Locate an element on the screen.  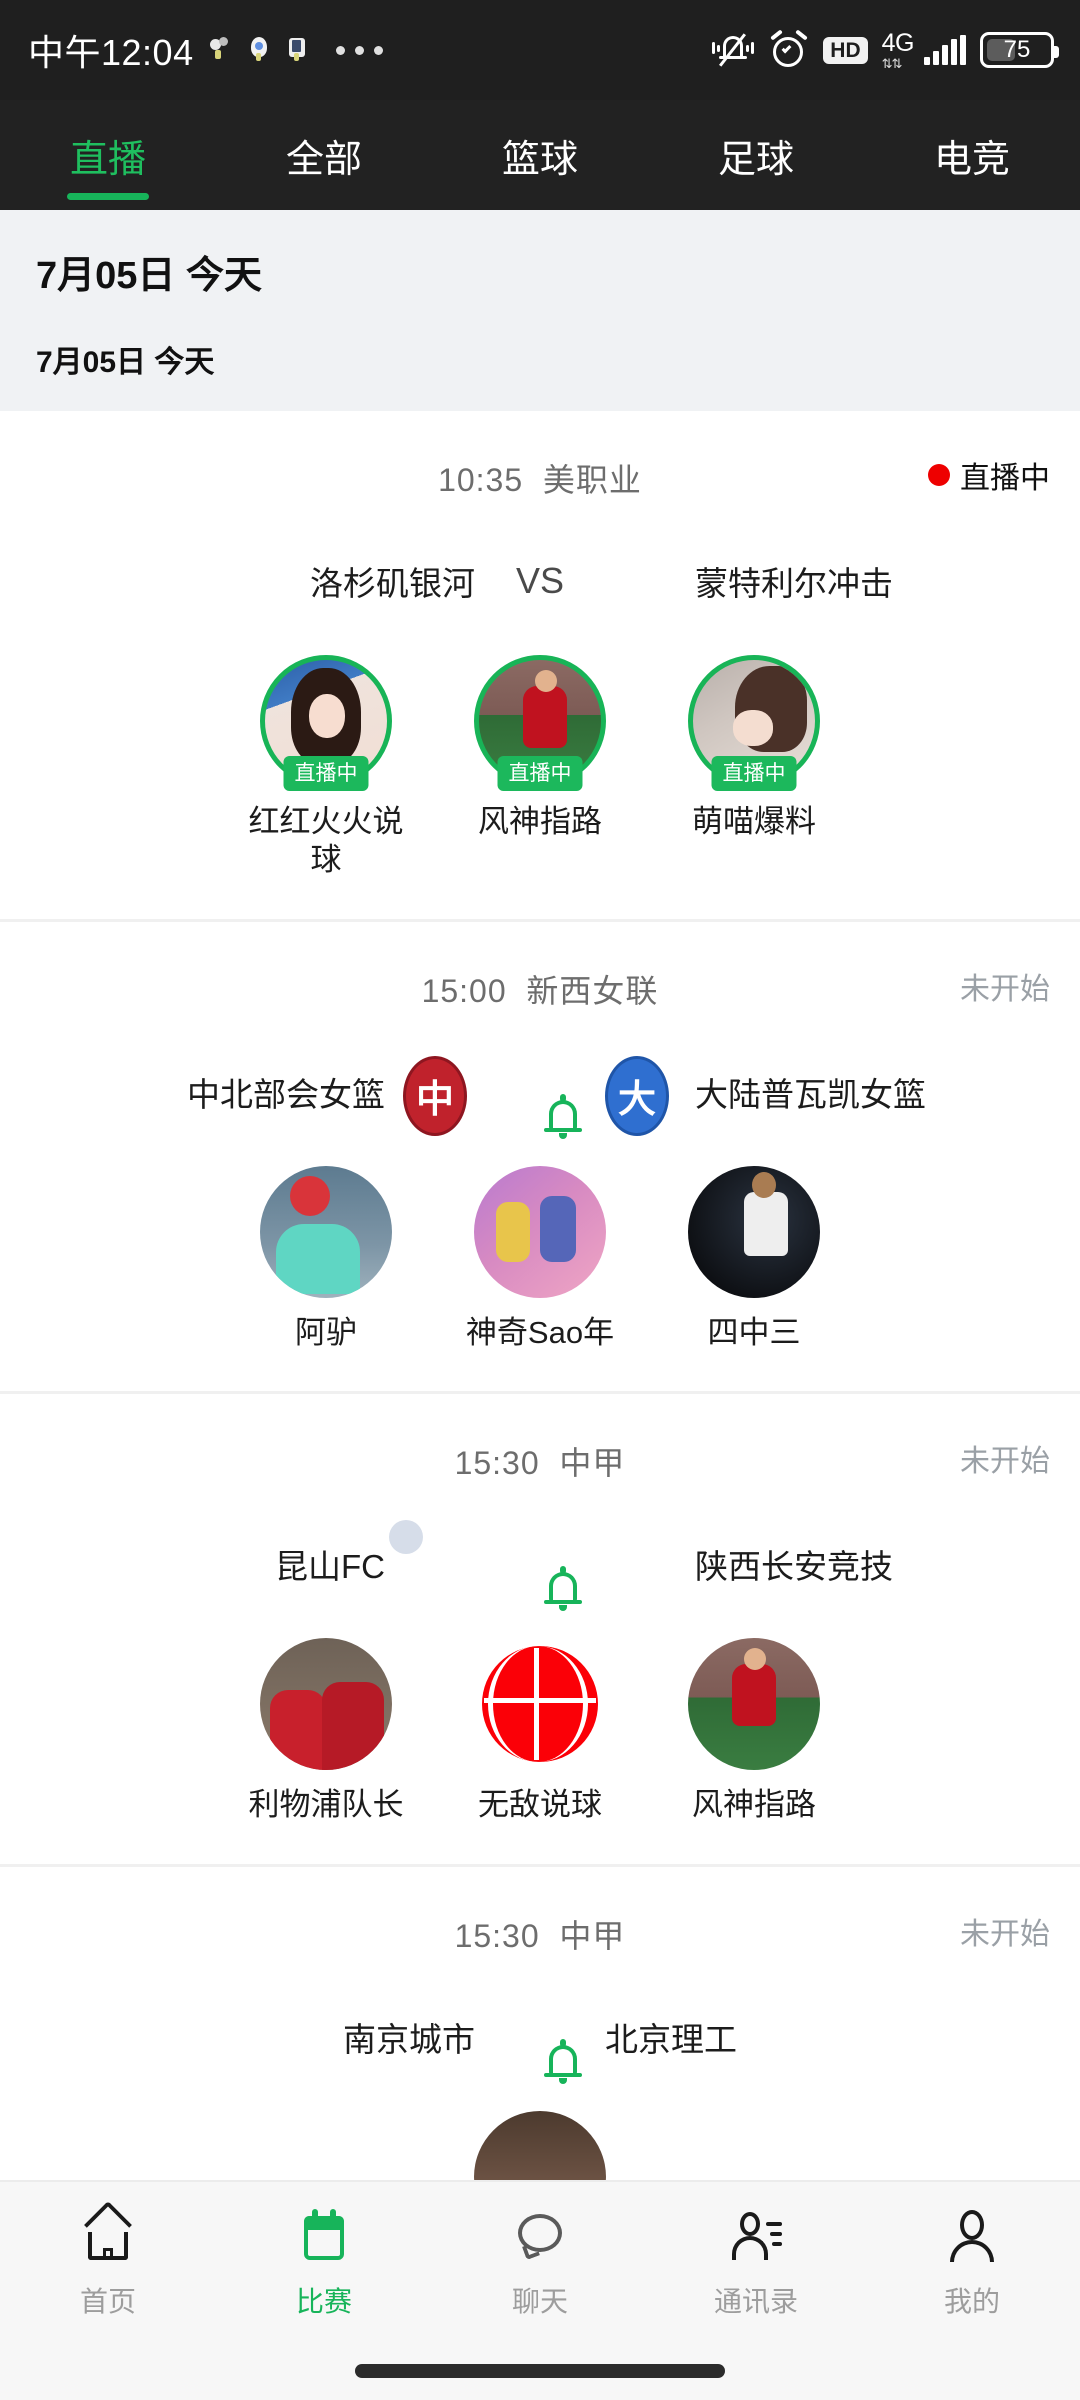
tab-live: 直播 is located at coordinates (108, 155).